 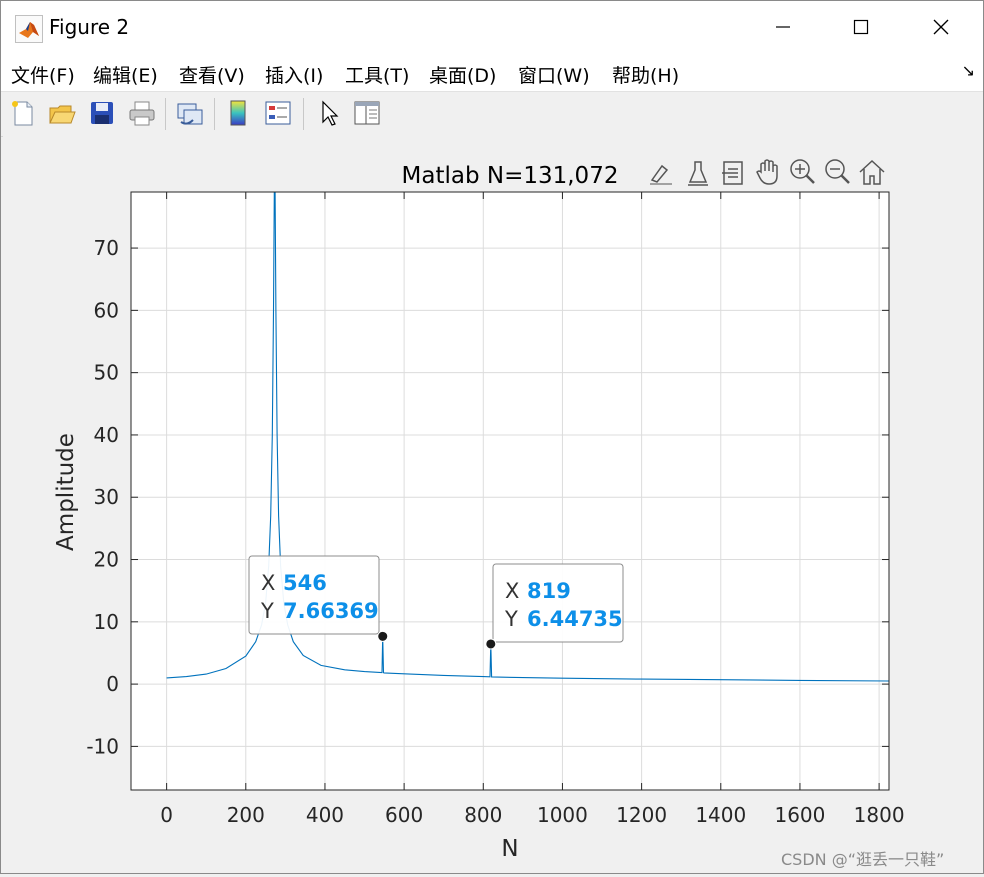 What do you see at coordinates (661, 174) in the screenshot?
I see `brush-icon` at bounding box center [661, 174].